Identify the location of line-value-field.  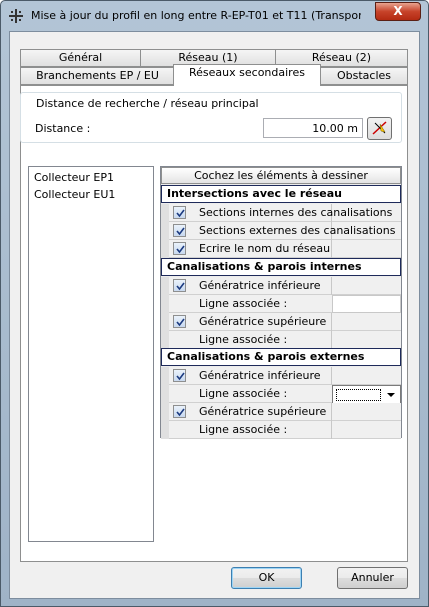
(366, 304).